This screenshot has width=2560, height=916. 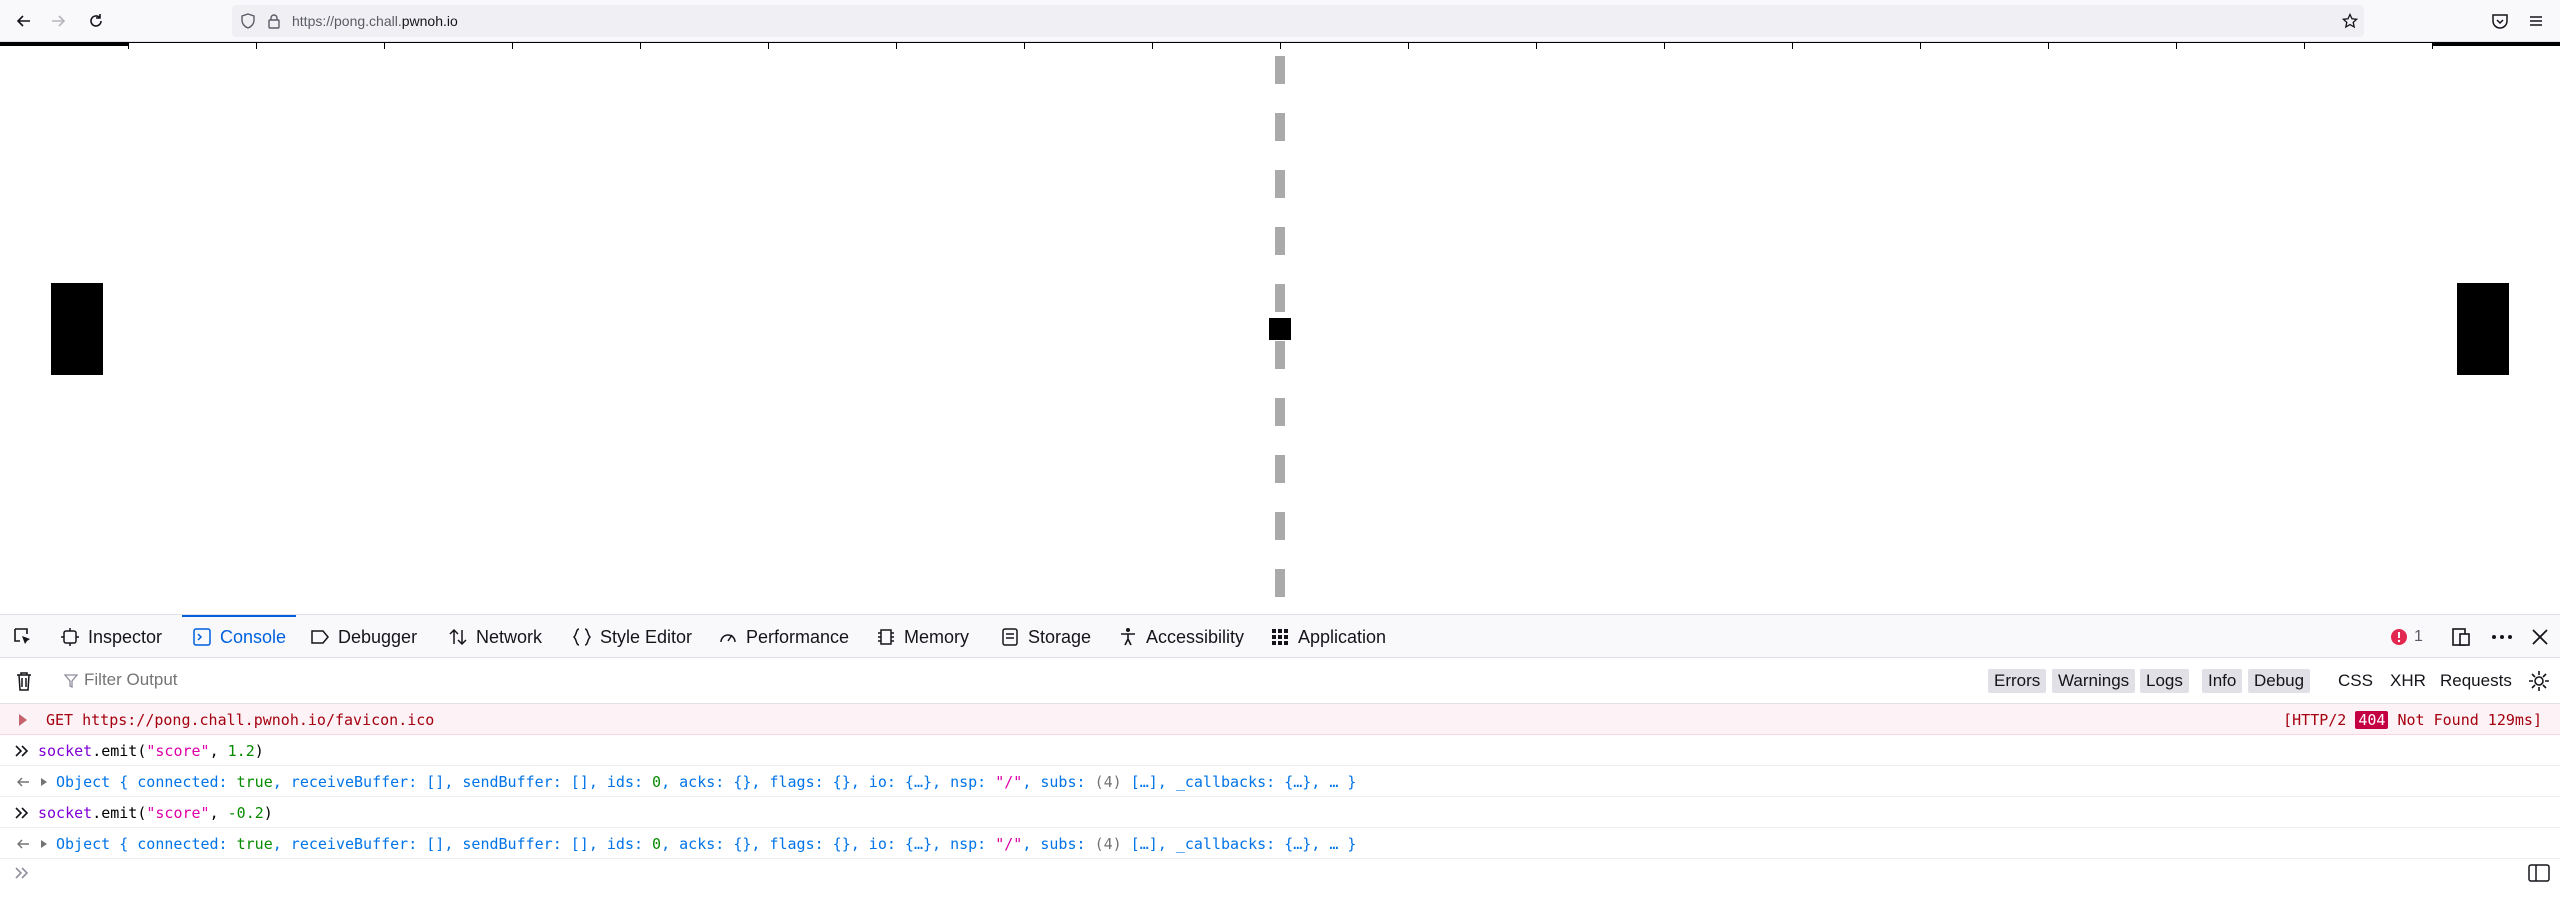 What do you see at coordinates (241, 751) in the screenshot?
I see `cmd-arg2: 1.2` at bounding box center [241, 751].